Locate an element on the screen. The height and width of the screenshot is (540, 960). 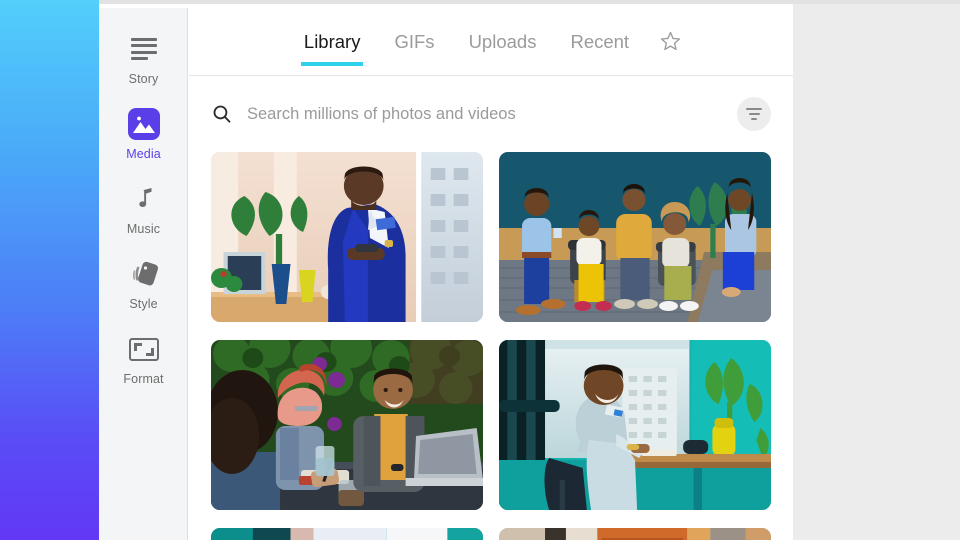
filter-icon is located at coordinates (754, 114).